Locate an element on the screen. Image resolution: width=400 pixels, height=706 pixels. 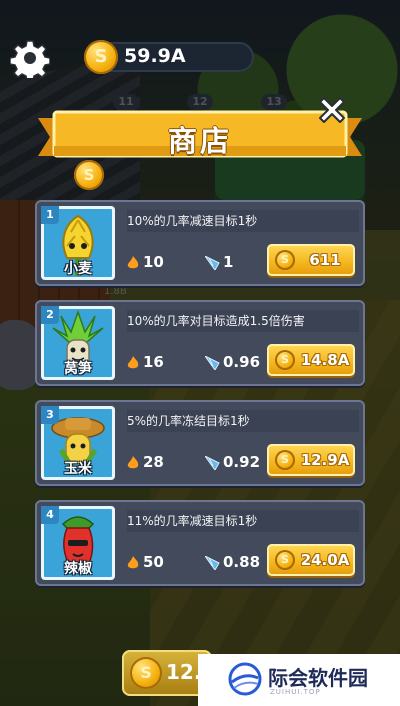
speed-value: 0.88 is located at coordinates (242, 562).